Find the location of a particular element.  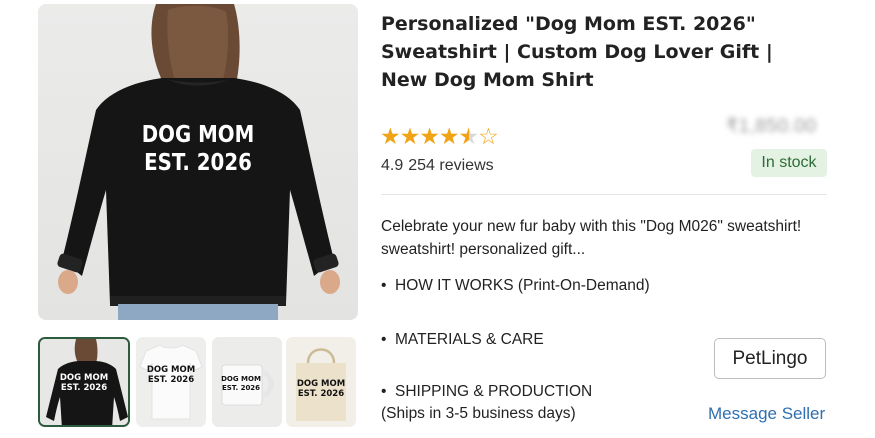

seller-shop-button: PetLingo is located at coordinates (770, 358).